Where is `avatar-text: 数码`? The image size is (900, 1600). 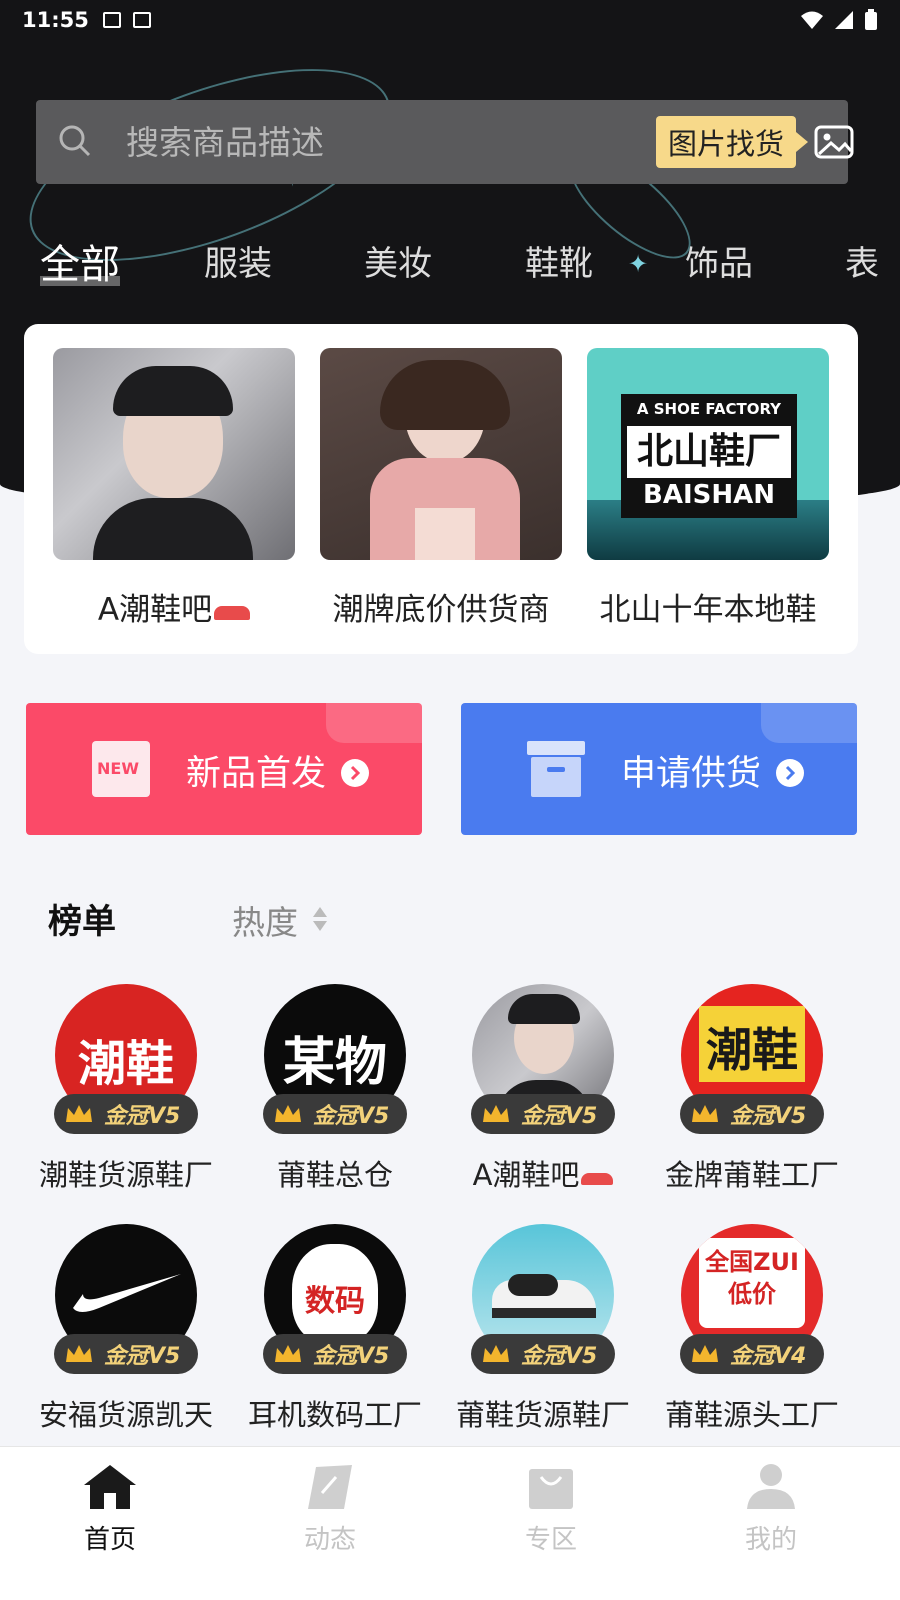 avatar-text: 数码 is located at coordinates (335, 1301).